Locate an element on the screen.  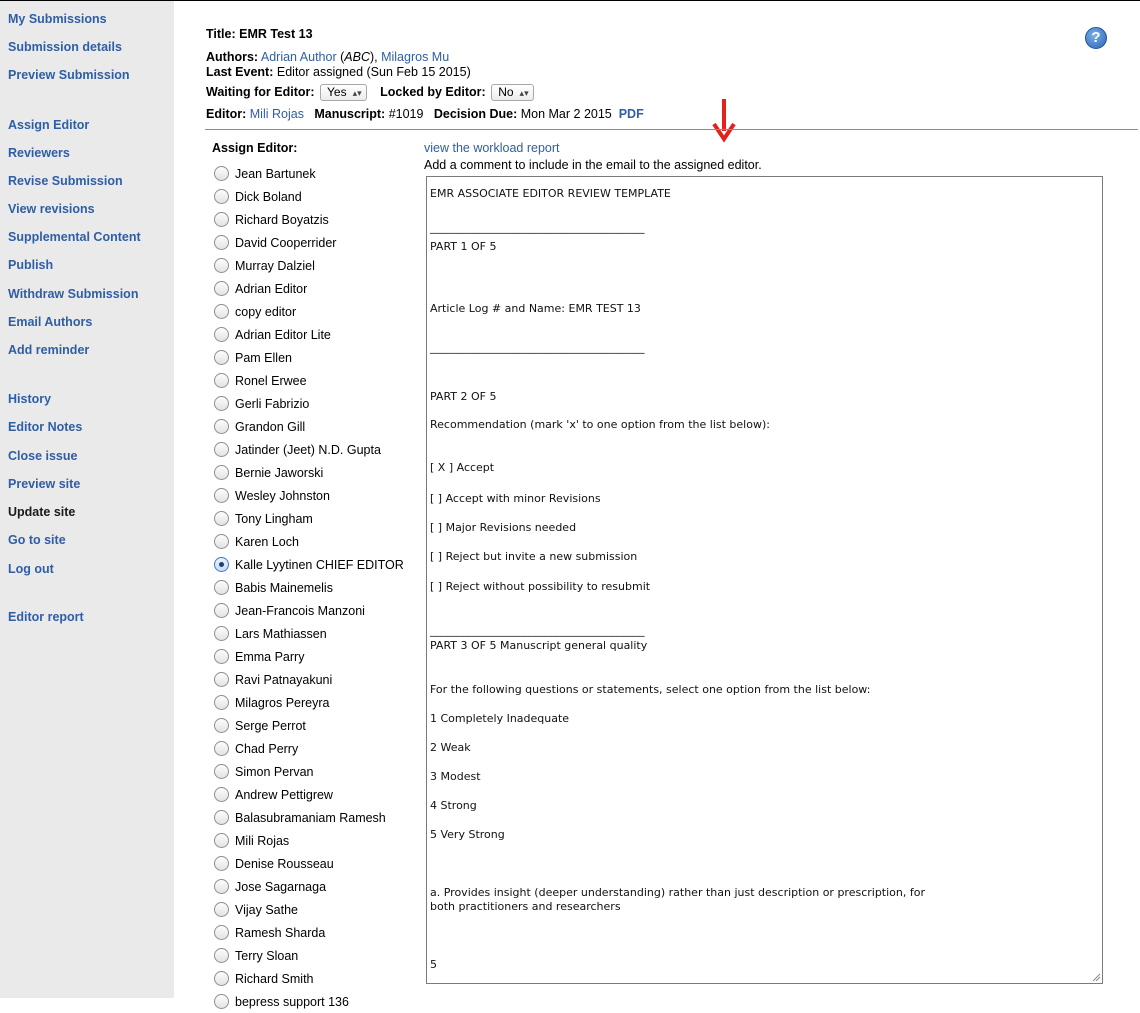
editor-option: bepress support 136 is located at coordinates (309, 1001).